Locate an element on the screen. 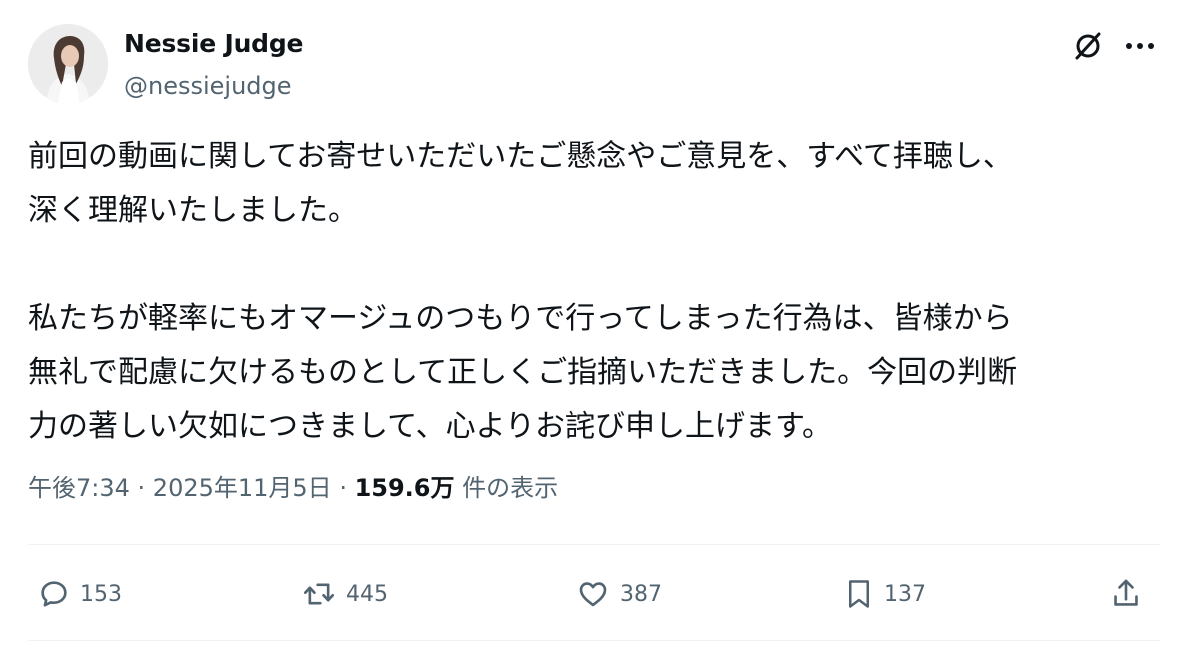 The width and height of the screenshot is (1192, 660). avatar-photo is located at coordinates (68, 64).